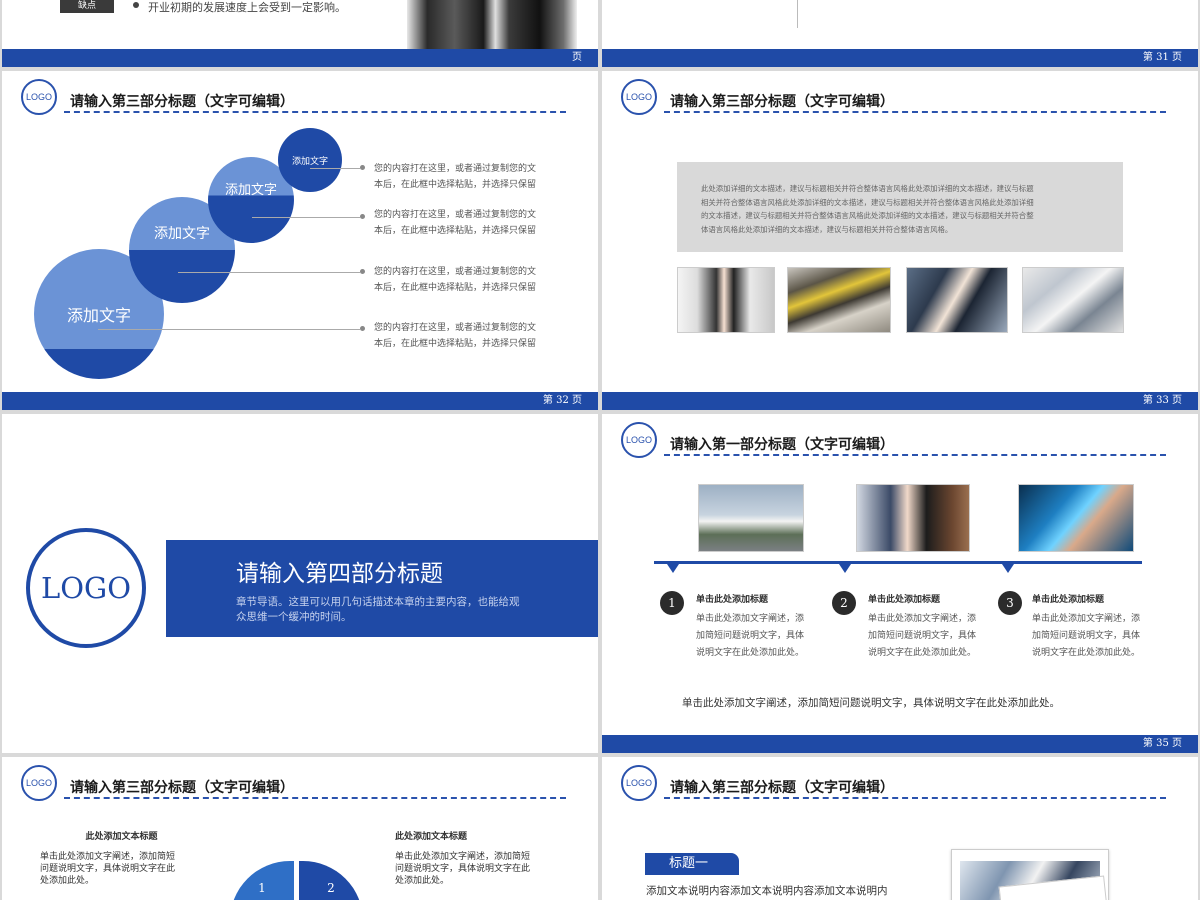 The height and width of the screenshot is (900, 1200). What do you see at coordinates (262, 880) in the screenshot?
I see `ring-segment-1: 1` at bounding box center [262, 880].